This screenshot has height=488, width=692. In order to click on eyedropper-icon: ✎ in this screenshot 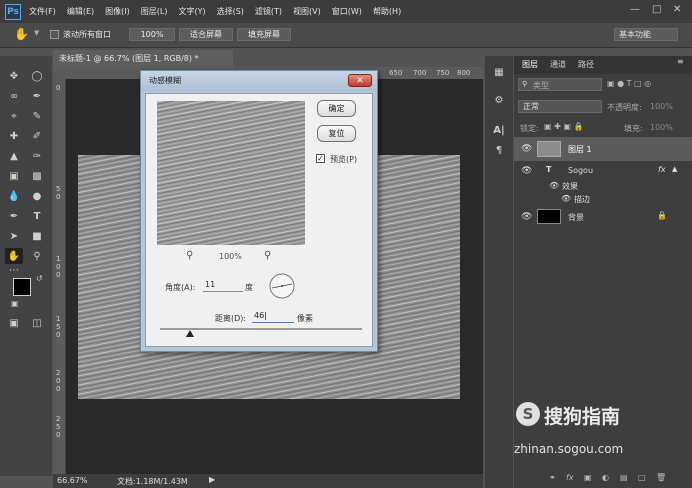, I will do `click(37, 116)`.